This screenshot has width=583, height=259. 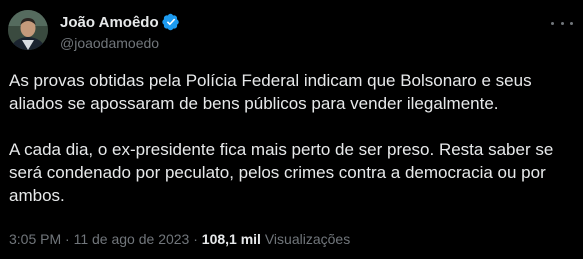 What do you see at coordinates (307, 239) in the screenshot?
I see `views-label: Visualizações` at bounding box center [307, 239].